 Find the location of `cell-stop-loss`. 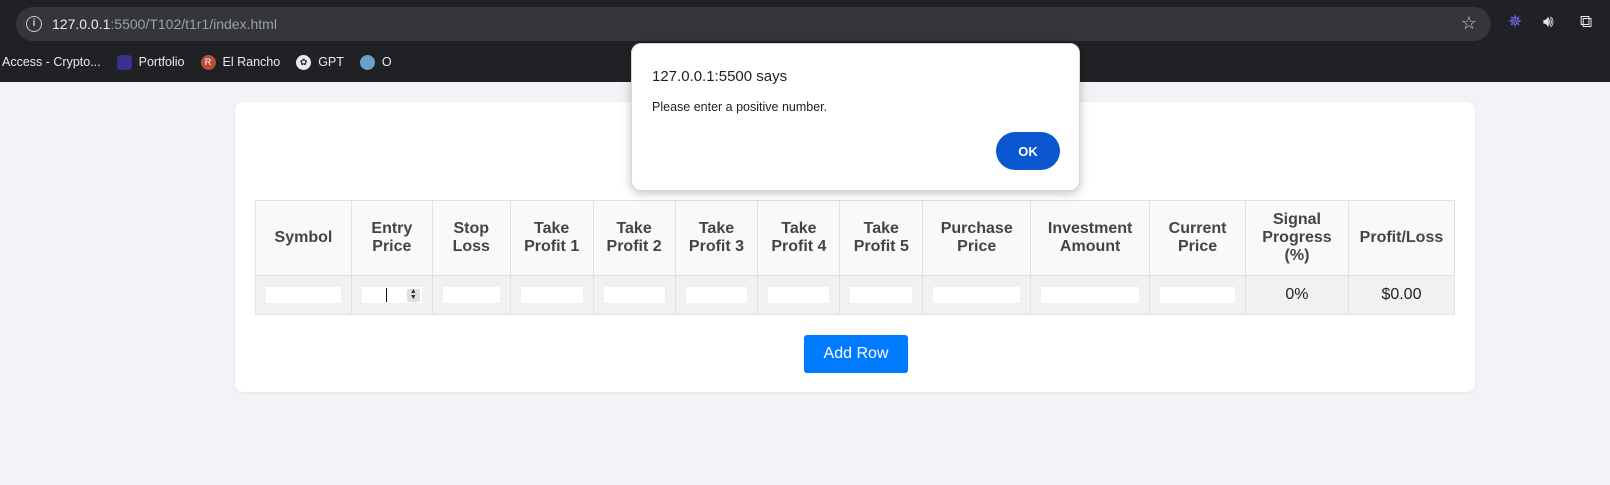

cell-stop-loss is located at coordinates (471, 295).